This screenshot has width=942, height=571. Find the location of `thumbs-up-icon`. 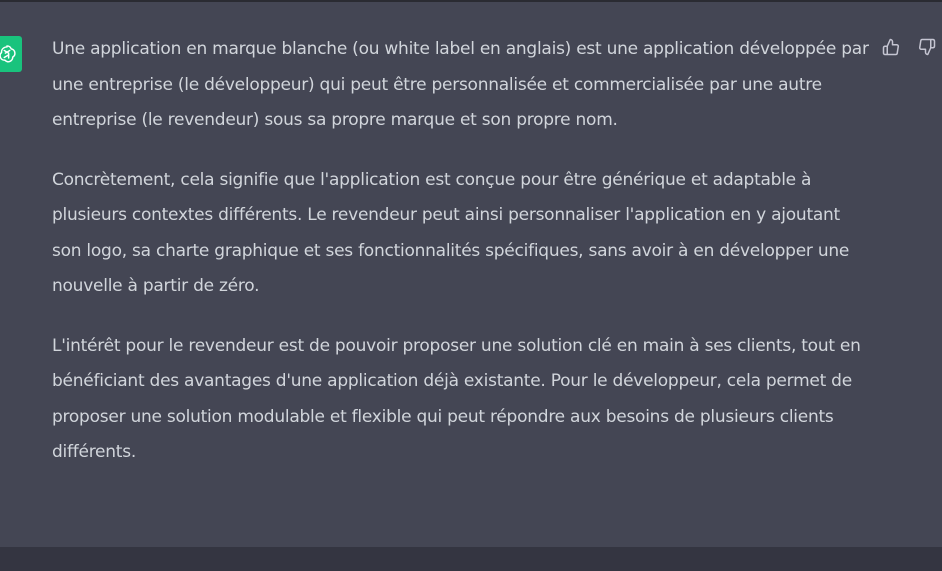

thumbs-up-icon is located at coordinates (891, 49).